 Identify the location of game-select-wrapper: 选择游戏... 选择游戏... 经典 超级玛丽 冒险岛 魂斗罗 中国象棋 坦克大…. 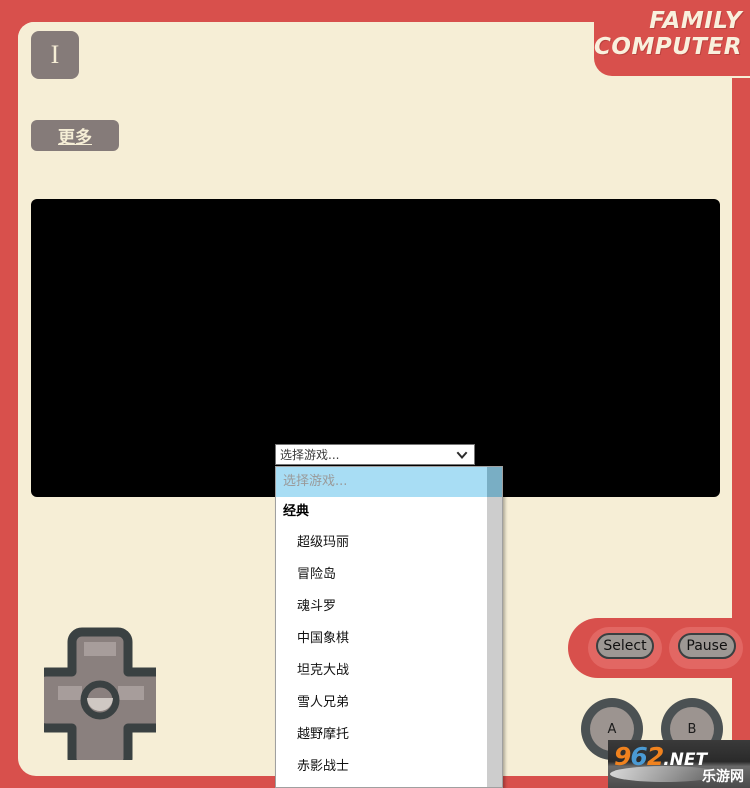
(389, 616).